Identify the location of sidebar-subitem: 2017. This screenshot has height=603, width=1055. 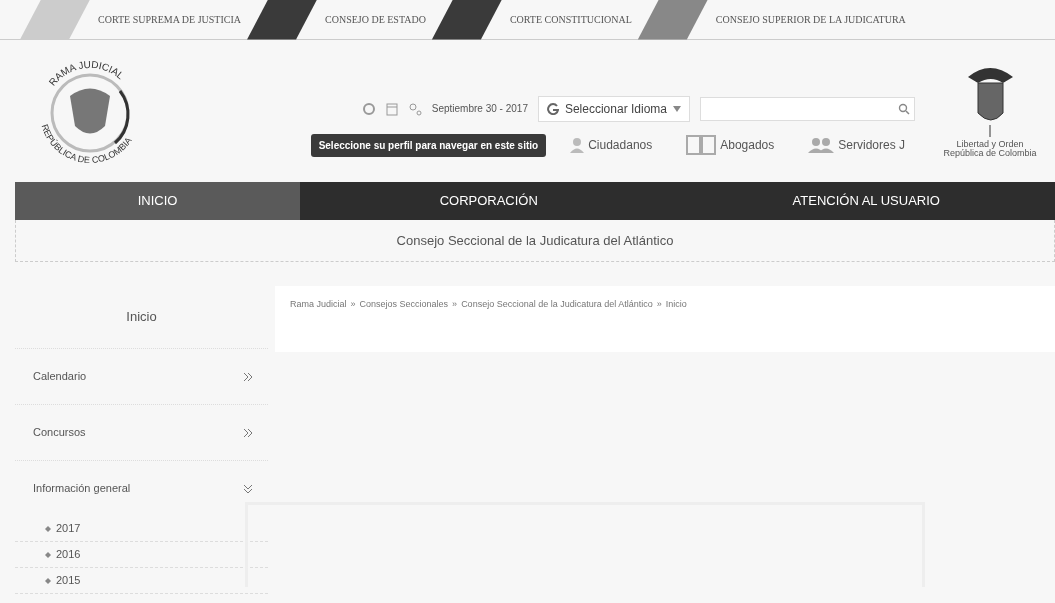
(141, 529).